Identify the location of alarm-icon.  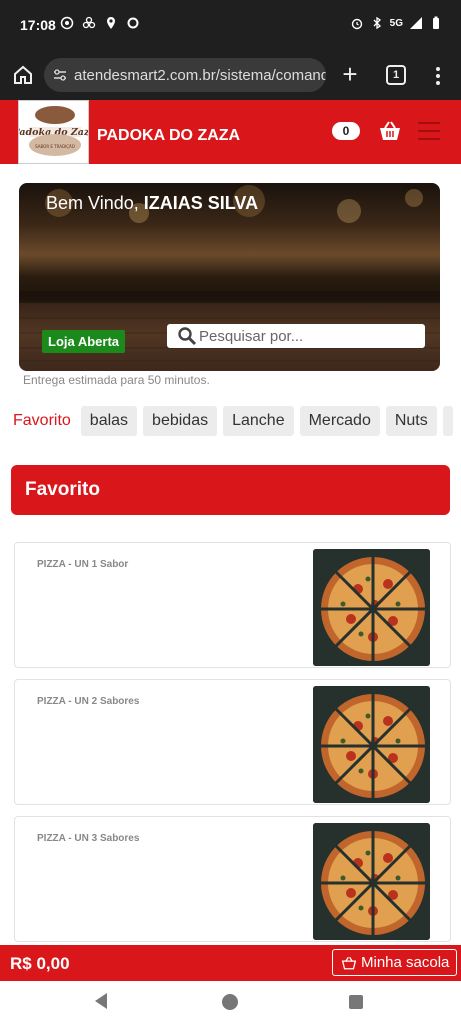
(356, 24).